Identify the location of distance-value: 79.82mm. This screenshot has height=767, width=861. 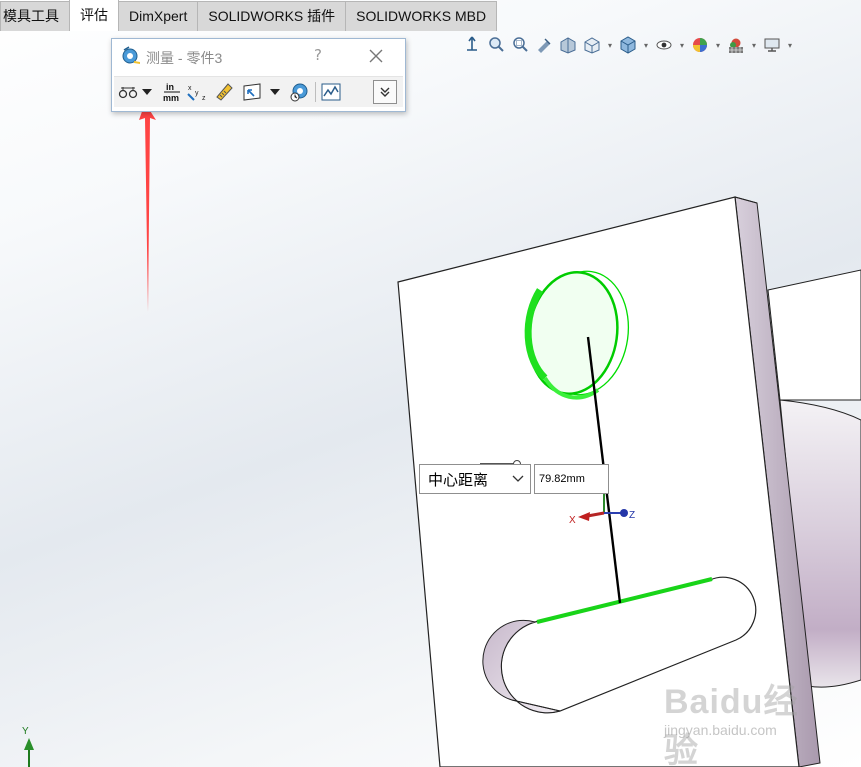
(562, 479).